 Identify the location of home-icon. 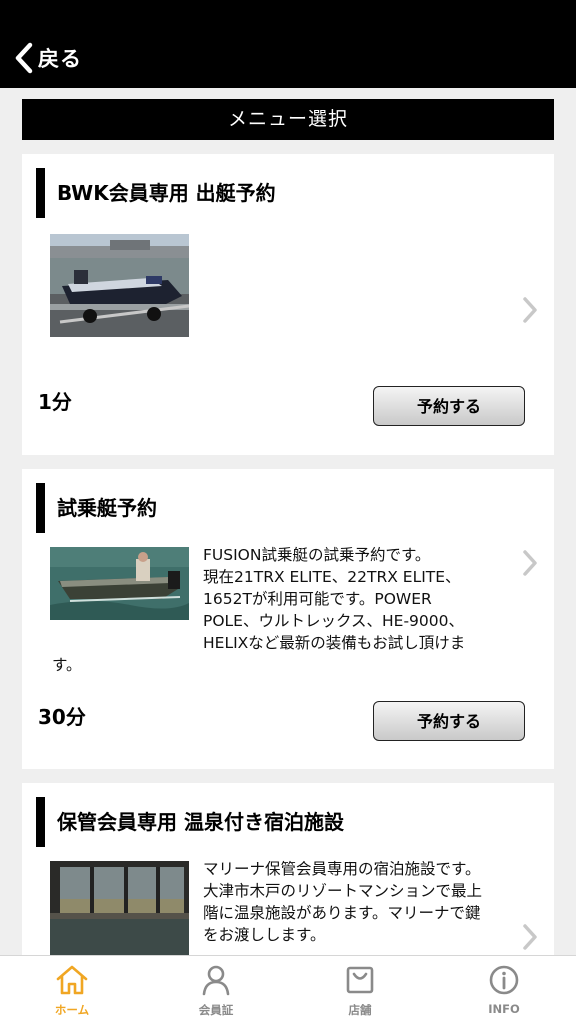
(72, 980).